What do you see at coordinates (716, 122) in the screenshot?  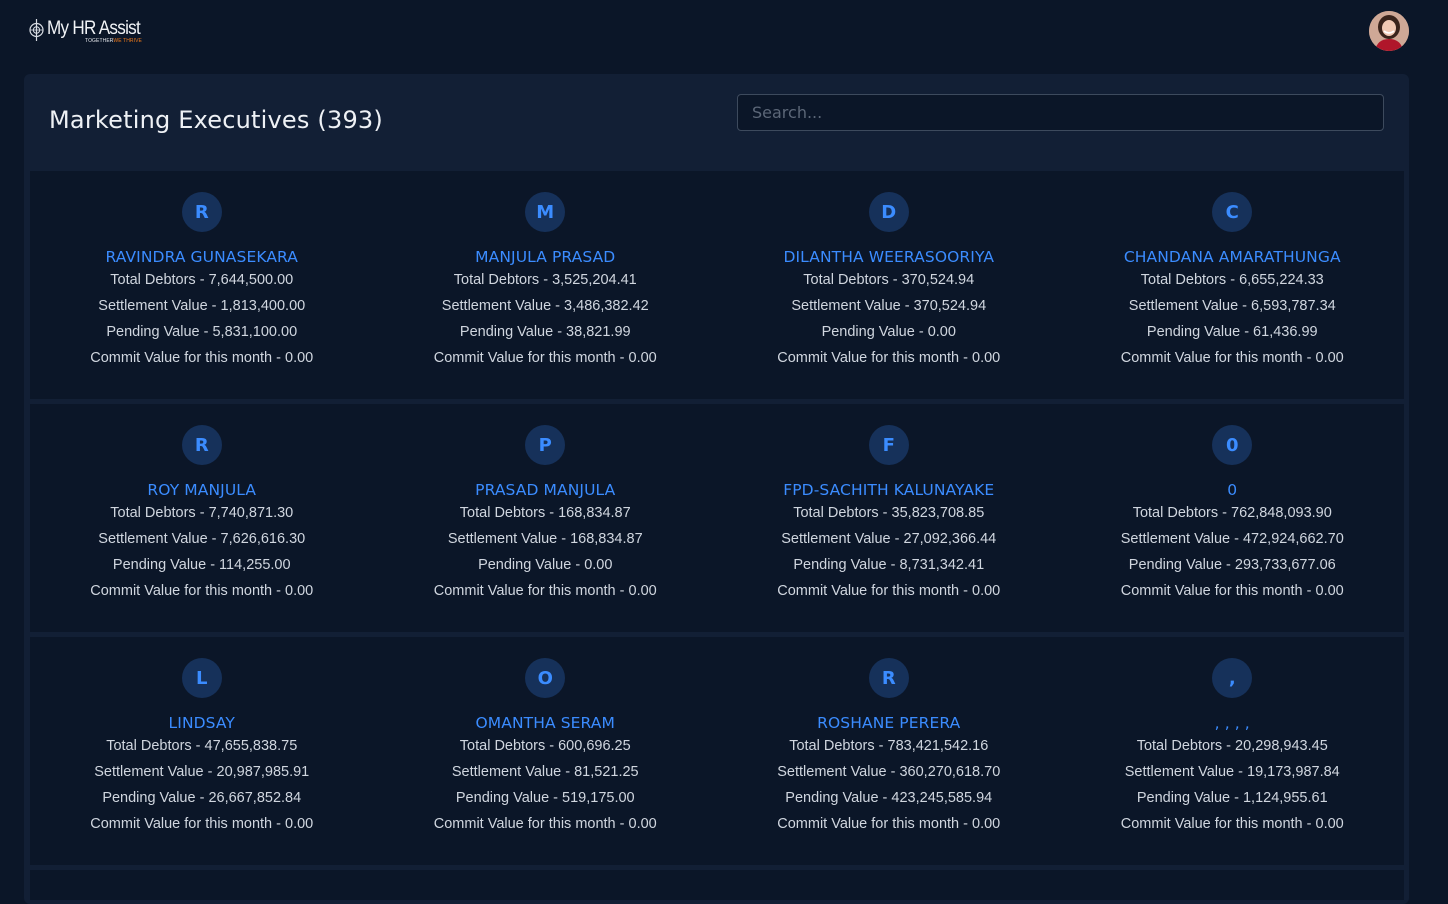 I see `panel-header: Marketing Executives (393)` at bounding box center [716, 122].